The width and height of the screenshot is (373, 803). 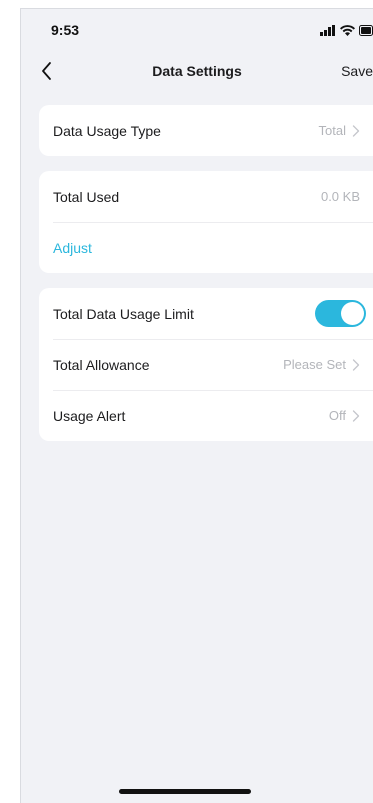 What do you see at coordinates (185, 791) in the screenshot?
I see `home-indicator` at bounding box center [185, 791].